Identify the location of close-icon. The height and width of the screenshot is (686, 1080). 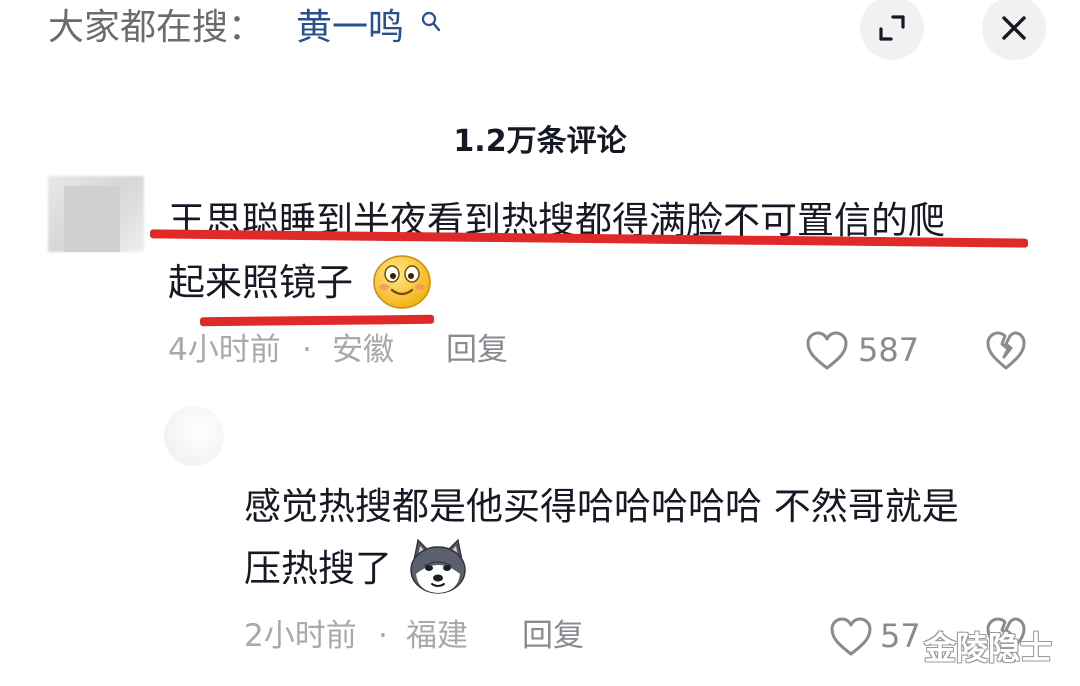
(1014, 28).